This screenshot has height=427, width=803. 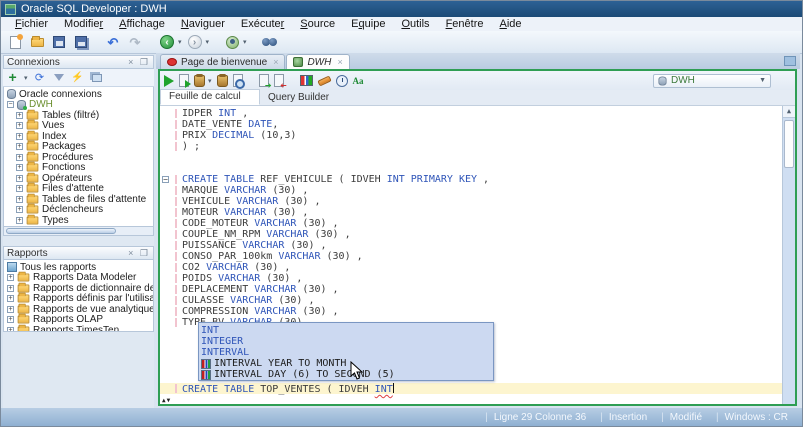 I want to click on code-line: DEPLACEMENT VARCHAR (30) ,, so click(x=471, y=289).